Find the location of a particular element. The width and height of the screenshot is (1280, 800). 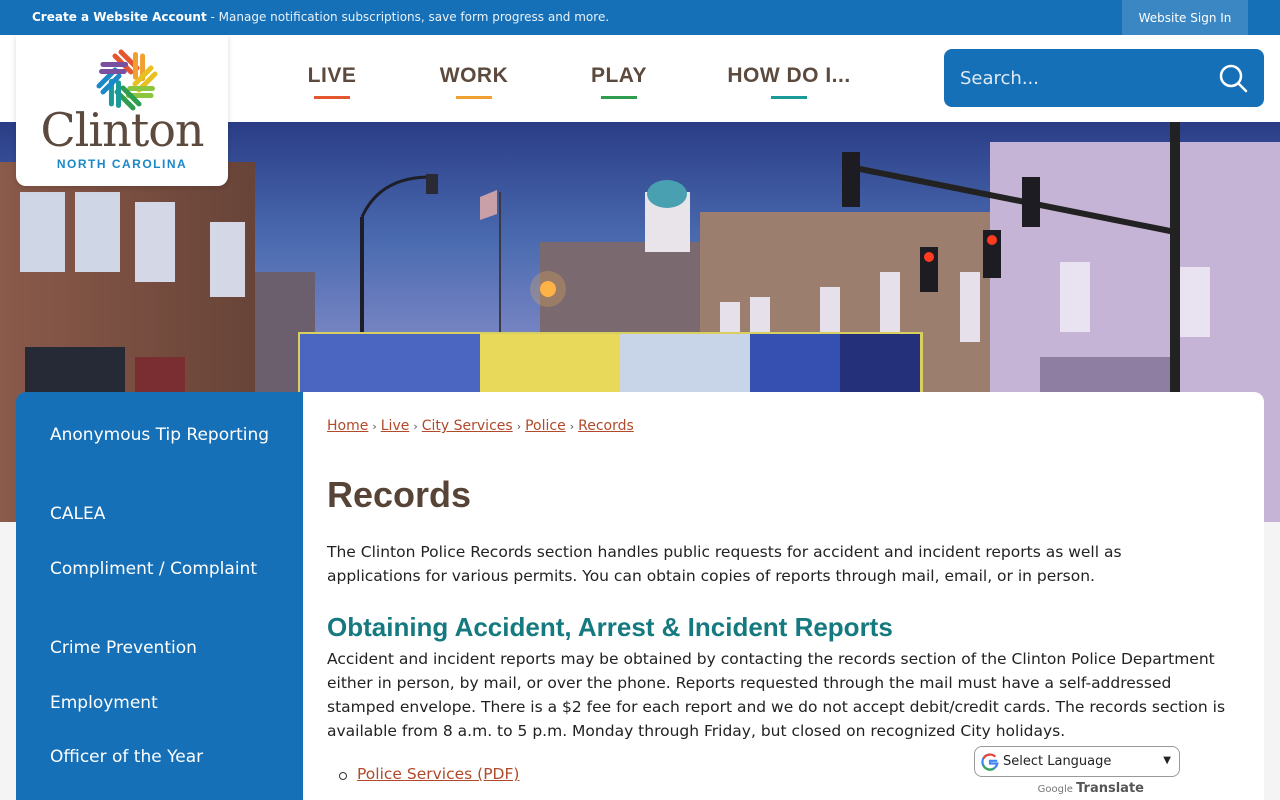

google-translate-widget: Select Language ▼ Google Translate is located at coordinates (1077, 771).